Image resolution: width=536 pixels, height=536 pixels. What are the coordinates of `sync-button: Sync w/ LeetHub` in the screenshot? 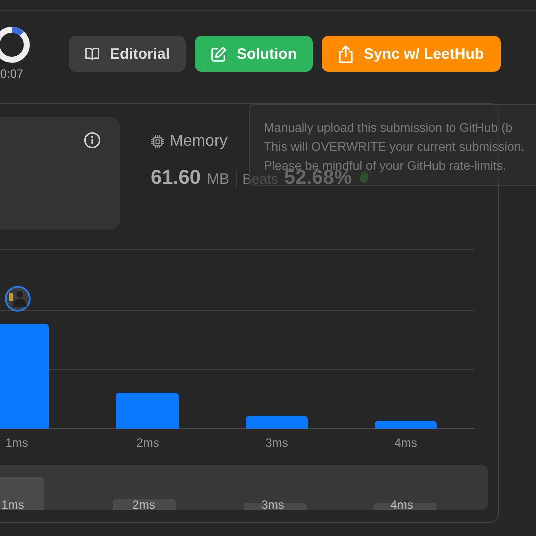 It's located at (411, 54).